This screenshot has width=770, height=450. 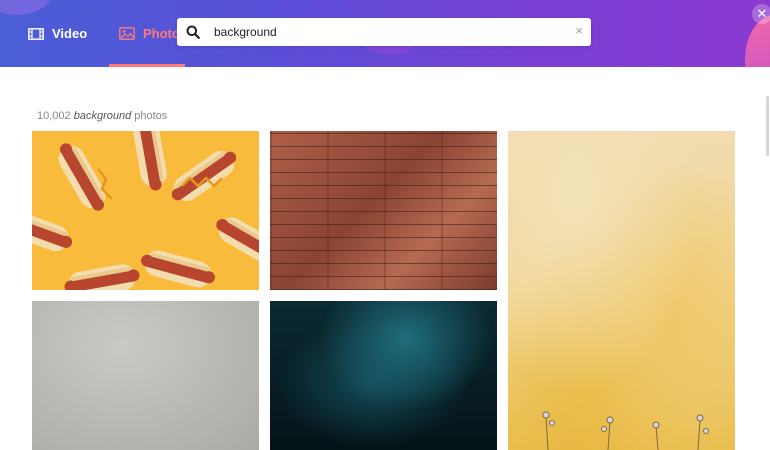 I want to click on tab-photo: Photo, so click(x=149, y=33).